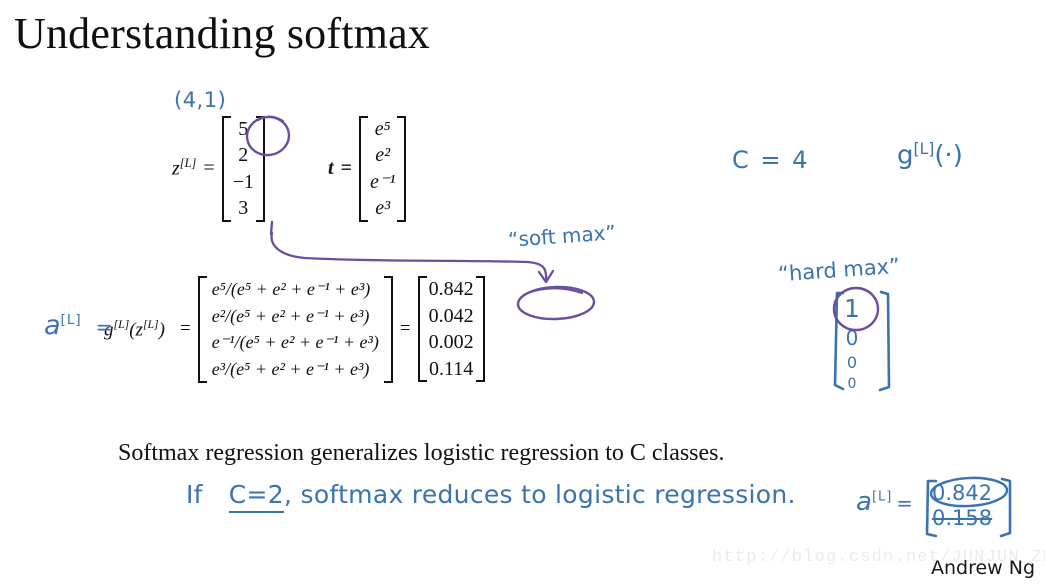  Describe the element at coordinates (451, 329) in the screenshot. I see `softmax-result-matrix: 0.842 0.042 0.002 0.114` at that location.